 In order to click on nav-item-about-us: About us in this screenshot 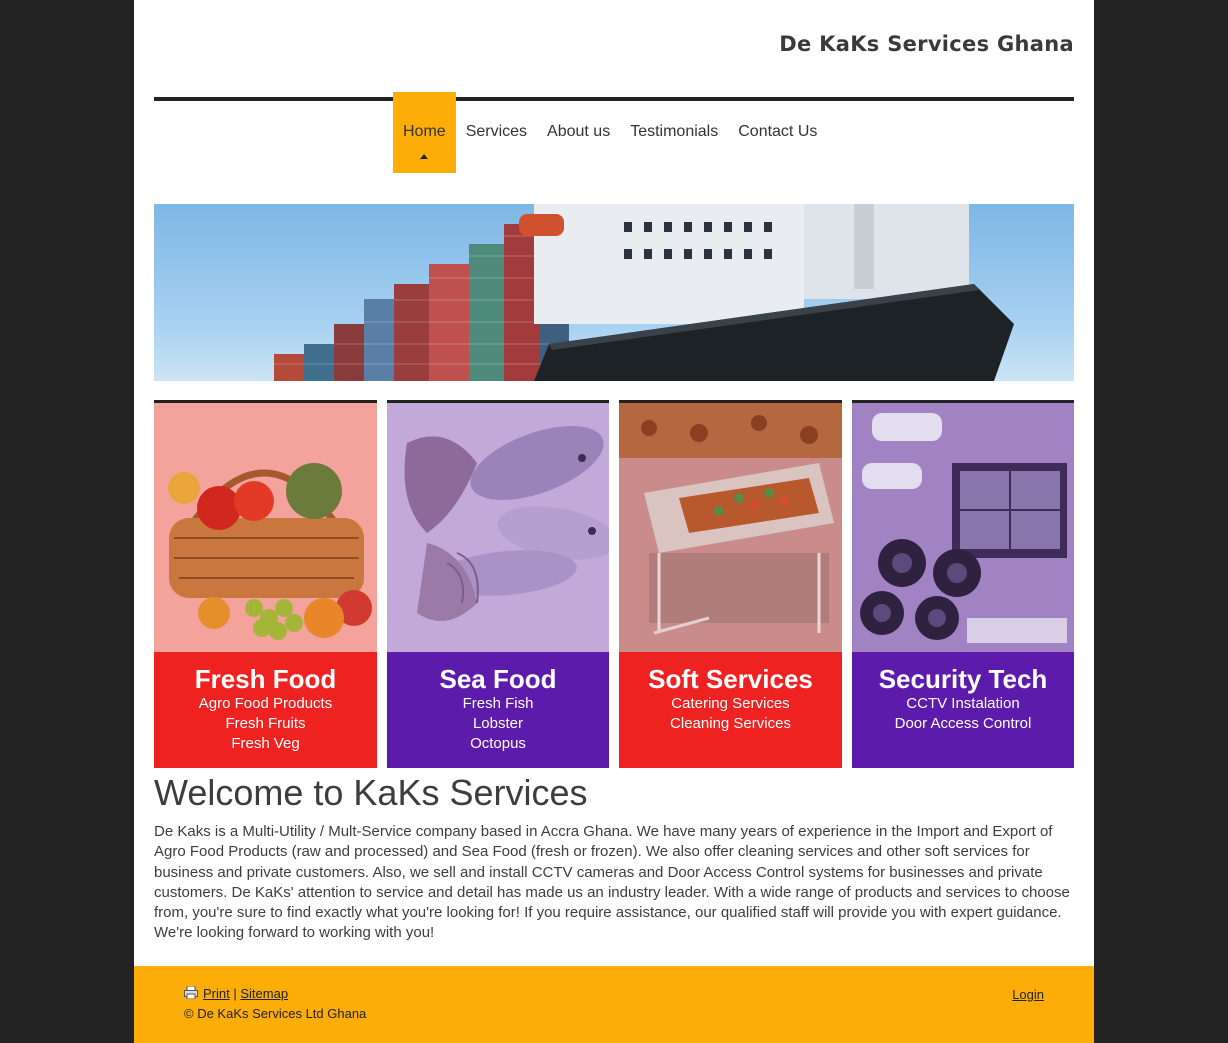, I will do `click(578, 132)`.